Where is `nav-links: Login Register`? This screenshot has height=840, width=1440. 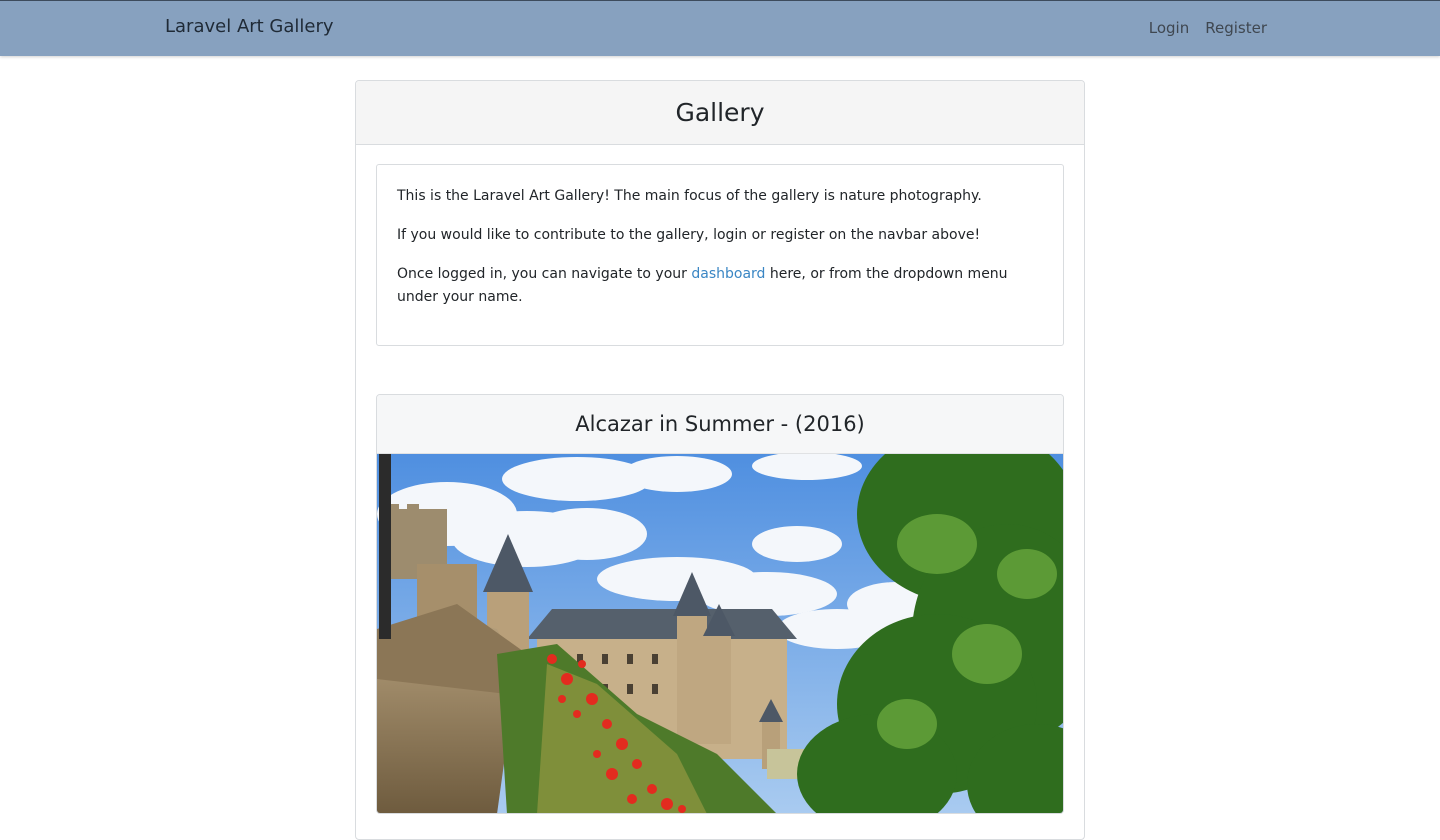 nav-links: Login Register is located at coordinates (1208, 28).